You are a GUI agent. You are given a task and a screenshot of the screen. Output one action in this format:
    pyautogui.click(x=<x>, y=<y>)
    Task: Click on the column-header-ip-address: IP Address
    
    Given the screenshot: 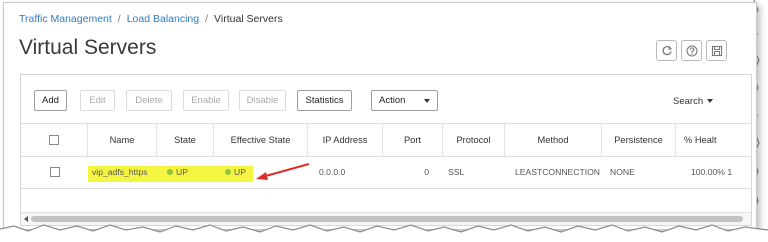 What is the action you would take?
    pyautogui.click(x=345, y=140)
    